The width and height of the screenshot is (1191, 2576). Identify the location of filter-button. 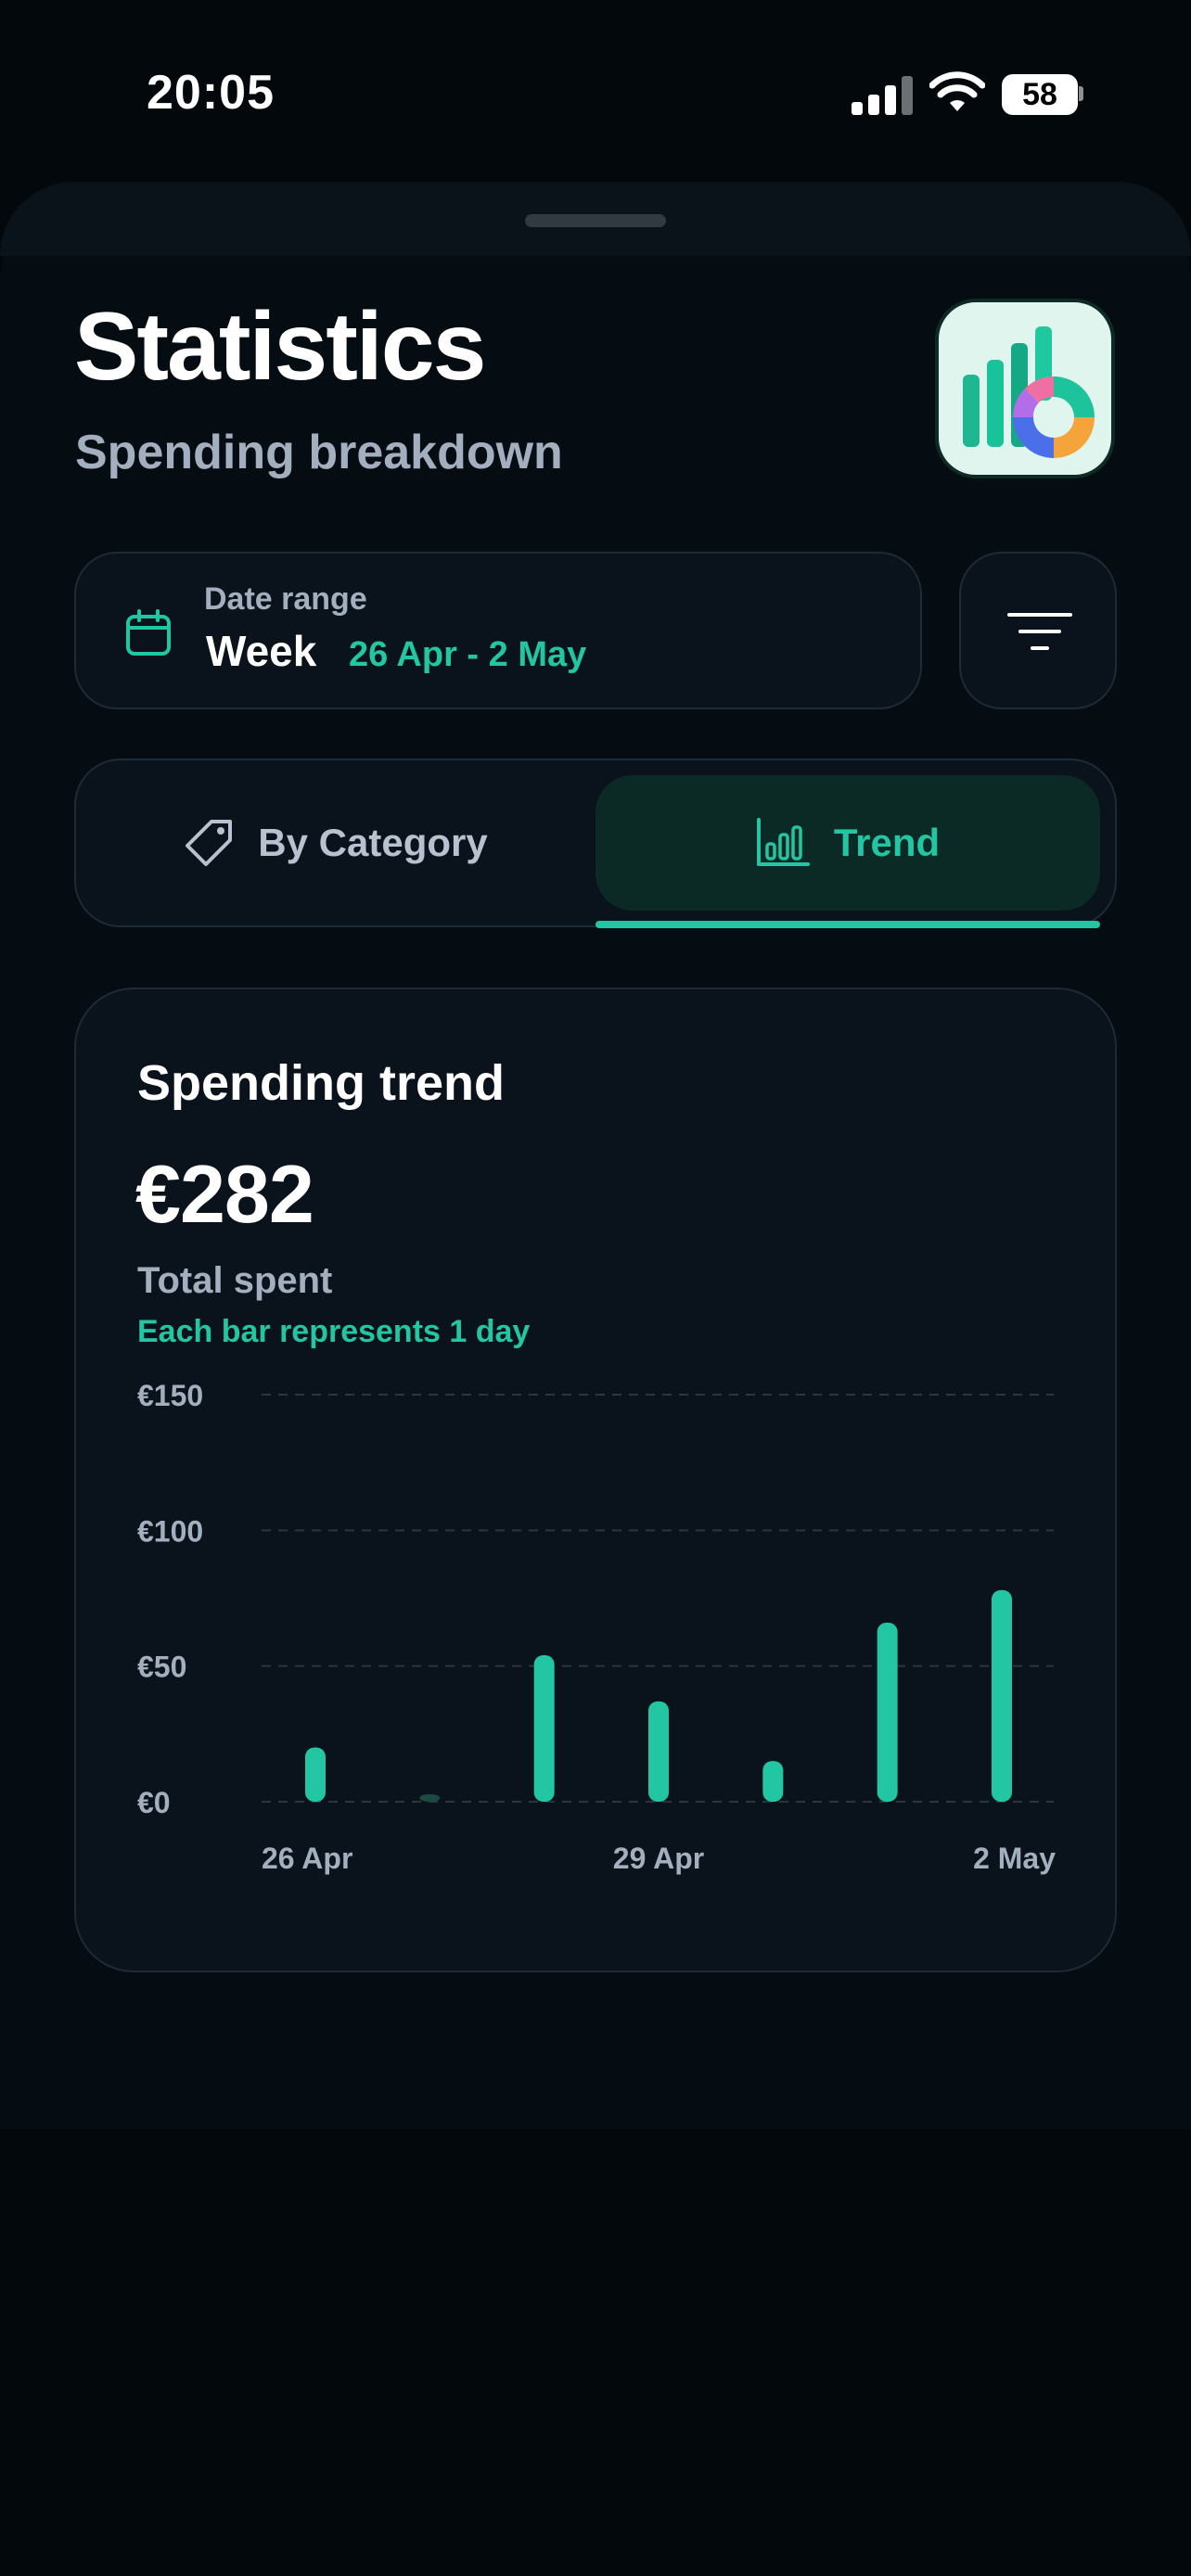
(1038, 630).